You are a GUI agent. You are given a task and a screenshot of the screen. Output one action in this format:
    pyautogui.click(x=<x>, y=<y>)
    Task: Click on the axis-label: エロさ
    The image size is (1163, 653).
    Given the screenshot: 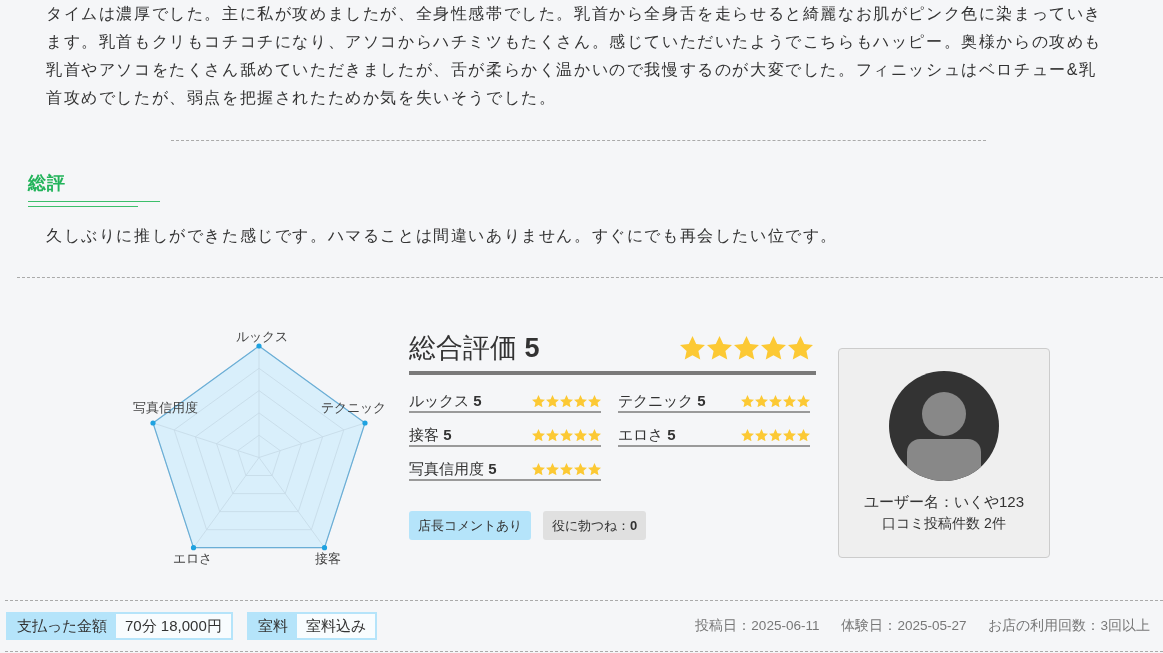 What is the action you would take?
    pyautogui.click(x=192, y=559)
    